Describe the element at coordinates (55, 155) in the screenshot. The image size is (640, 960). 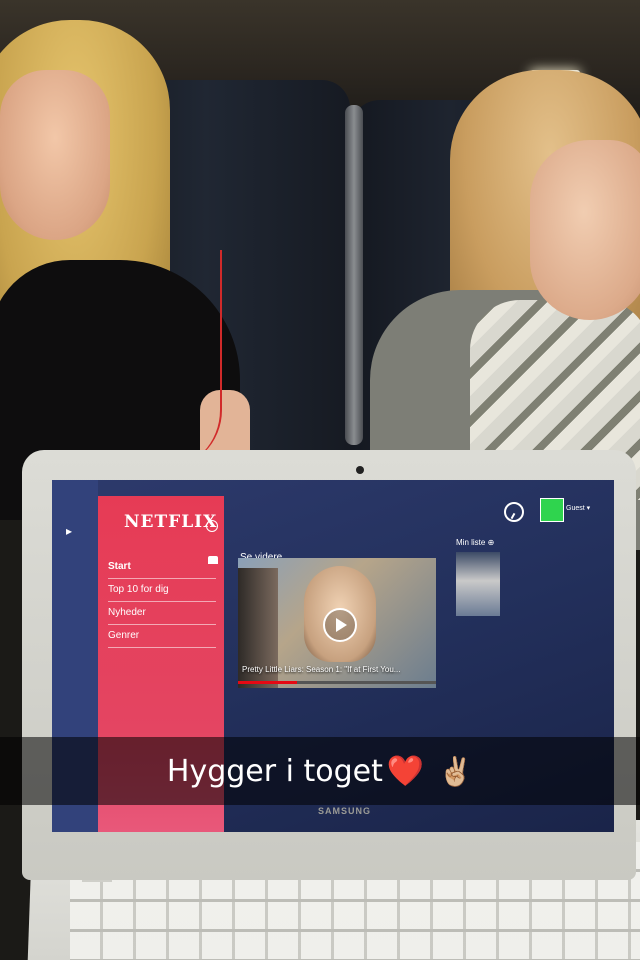
I see `left-person-face` at that location.